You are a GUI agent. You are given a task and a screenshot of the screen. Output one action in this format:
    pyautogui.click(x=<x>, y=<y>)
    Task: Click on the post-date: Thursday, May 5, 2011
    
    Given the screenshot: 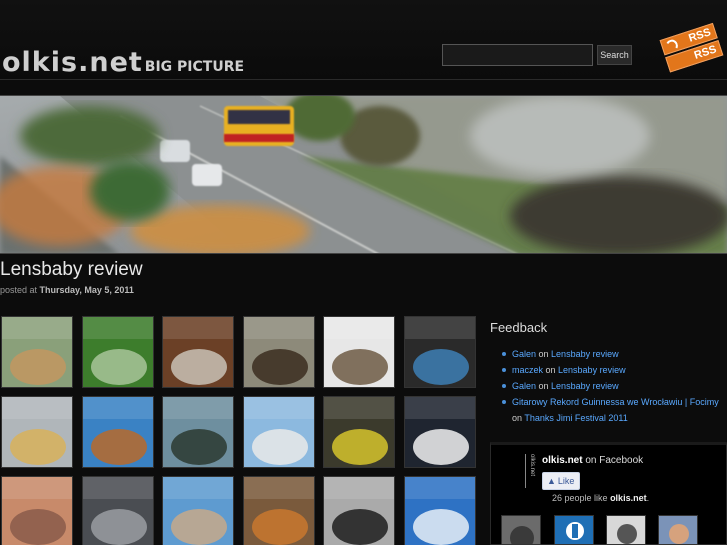 What is the action you would take?
    pyautogui.click(x=86, y=290)
    